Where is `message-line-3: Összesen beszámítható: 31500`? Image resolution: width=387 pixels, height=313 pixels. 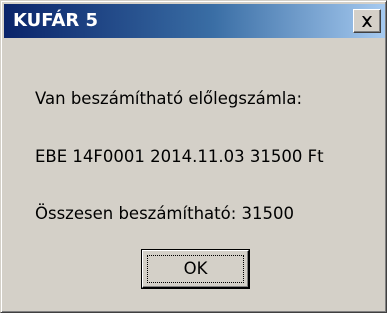 message-line-3: Összesen beszámítható: 31500 is located at coordinates (164, 213).